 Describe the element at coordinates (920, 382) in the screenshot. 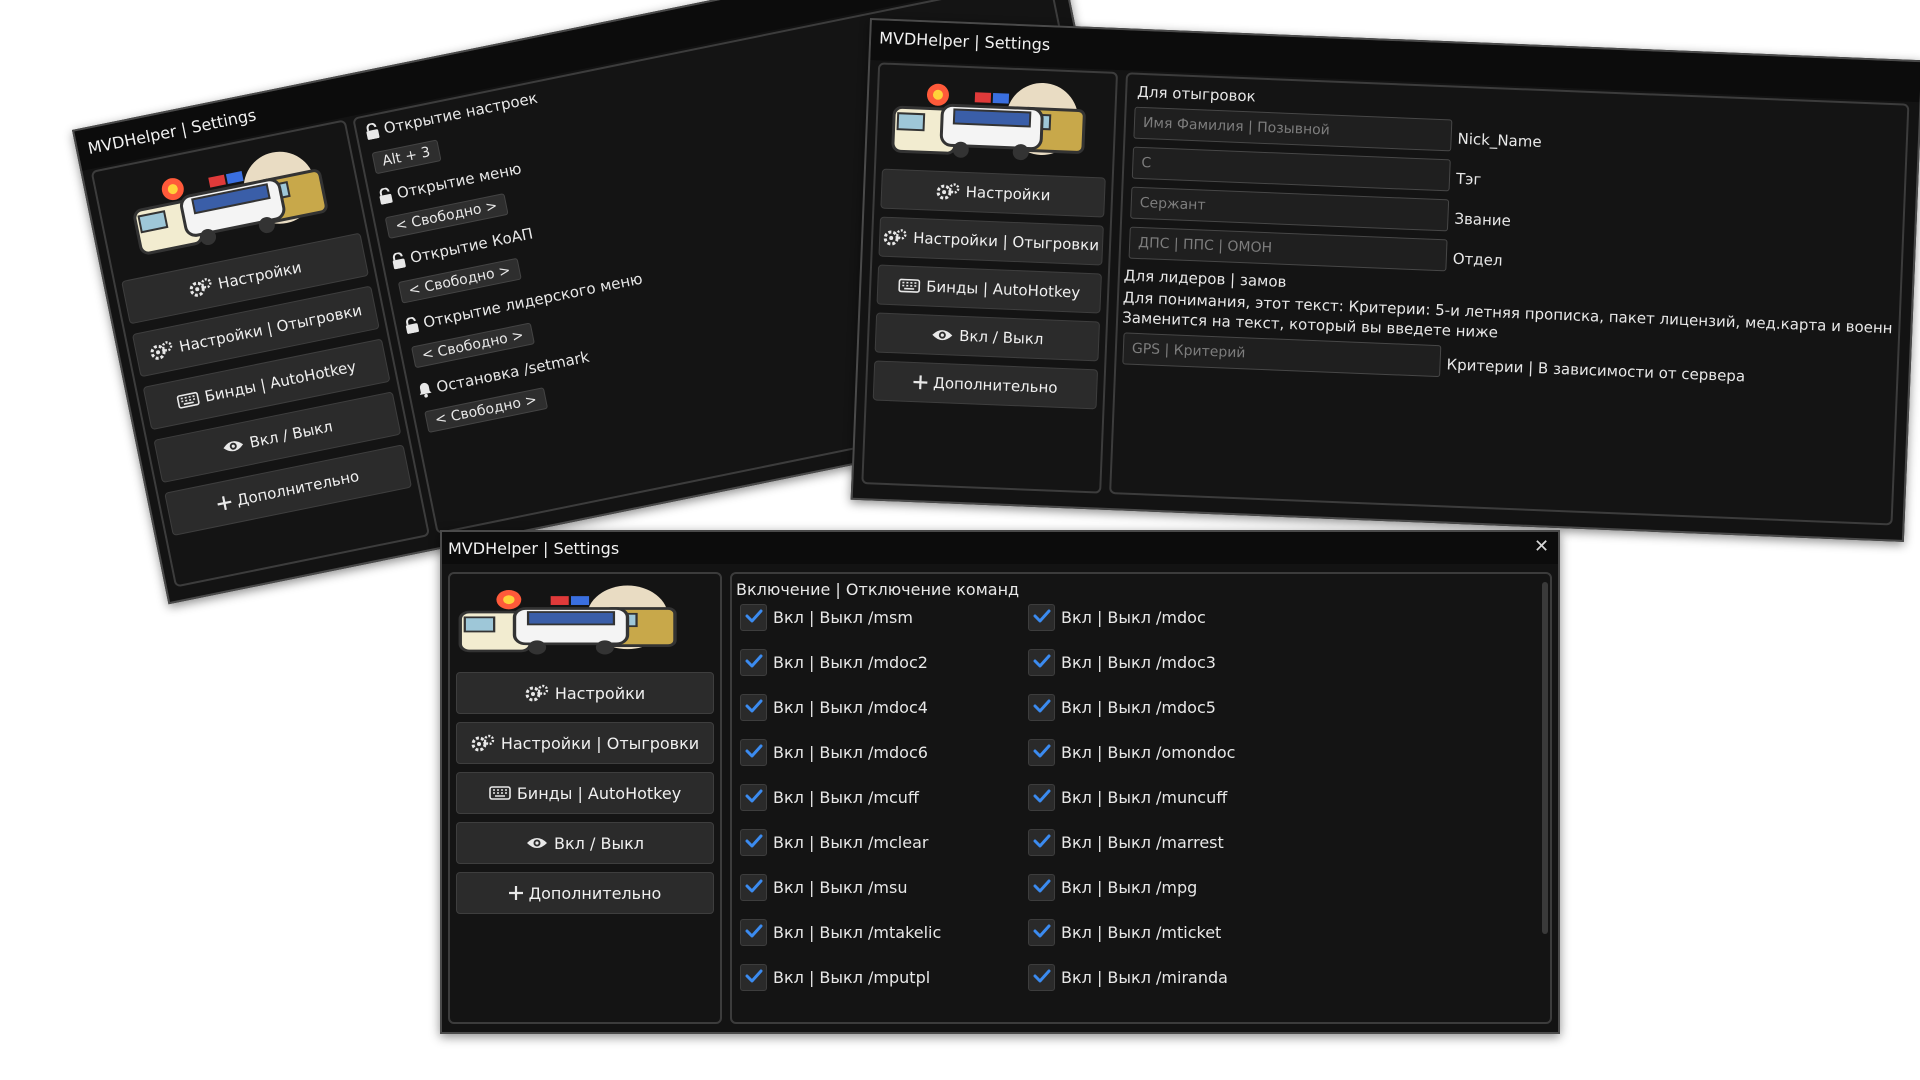

I see `plus-icon` at that location.